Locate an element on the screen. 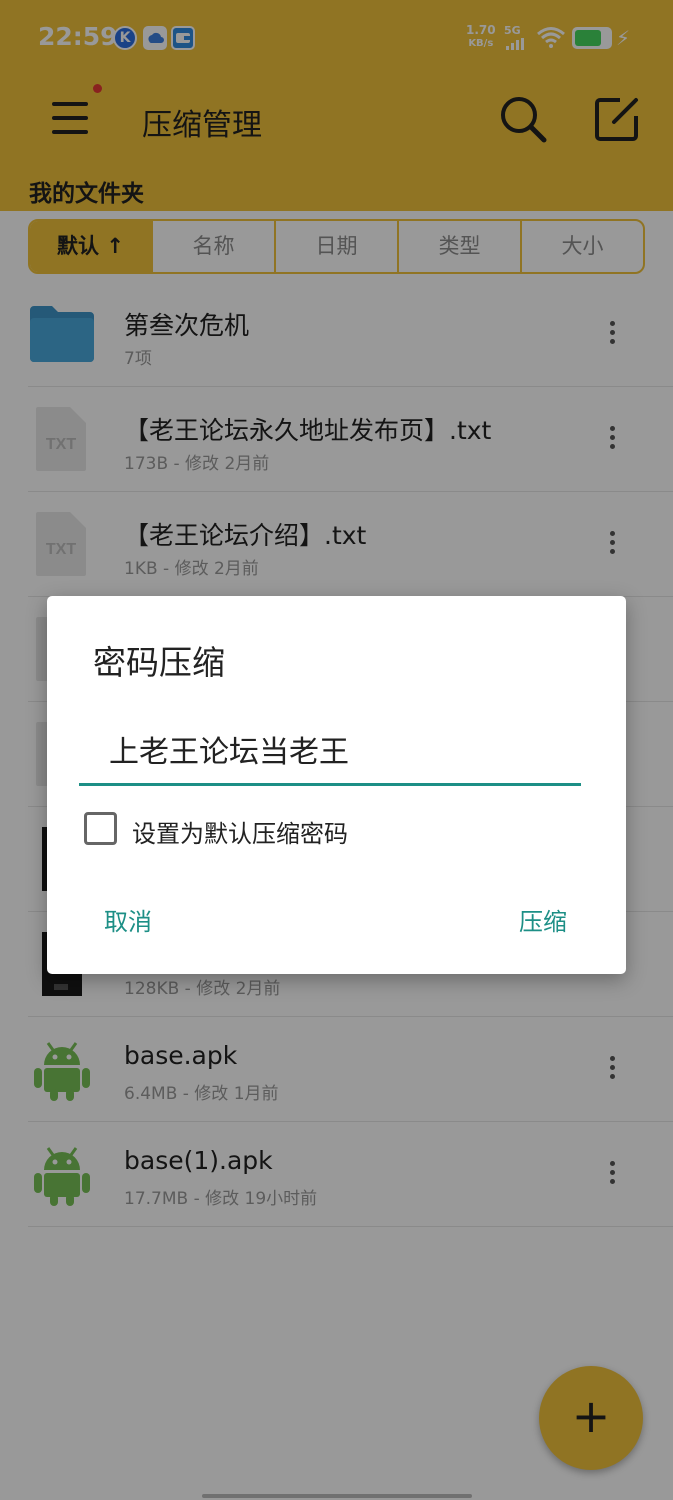 The image size is (673, 1500). dialog-title: 密码压缩 is located at coordinates (159, 662).